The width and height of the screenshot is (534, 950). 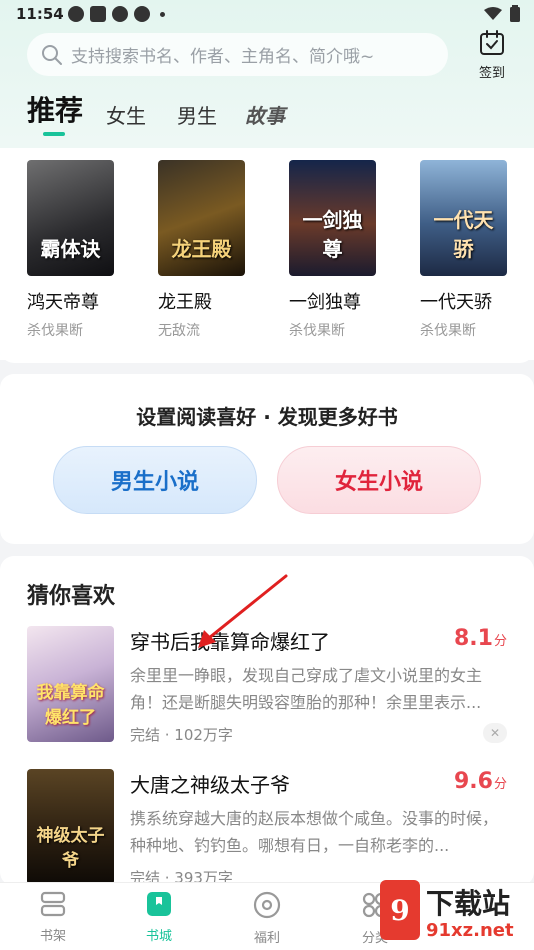 I want to click on book-title: 大唐之神级太子爷, so click(x=210, y=785).